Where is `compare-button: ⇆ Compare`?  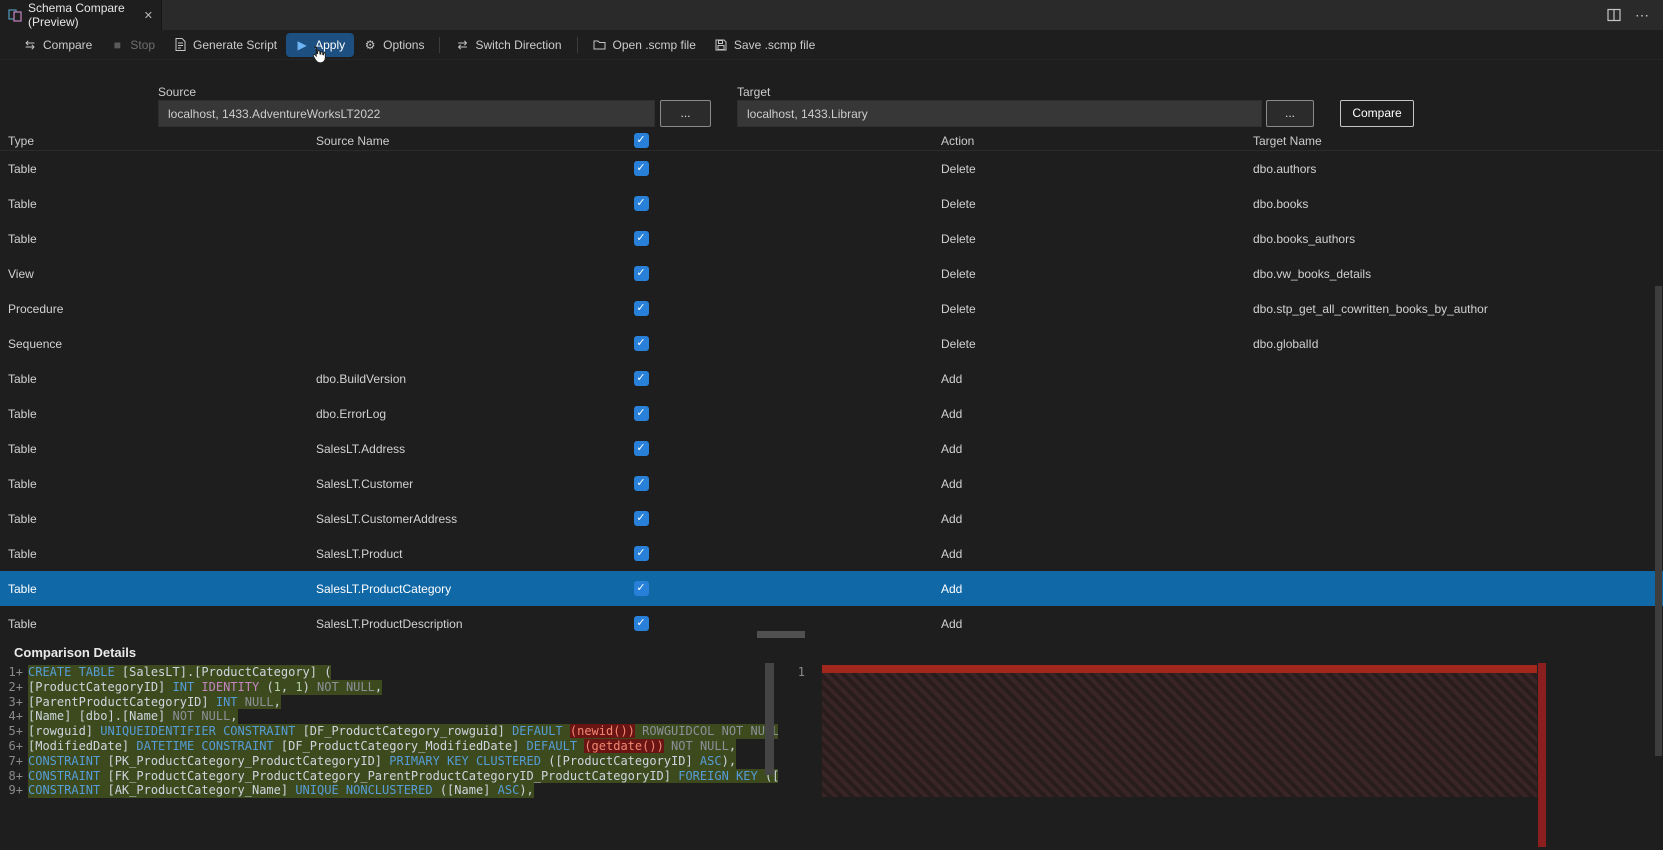
compare-button: ⇆ Compare is located at coordinates (57, 45).